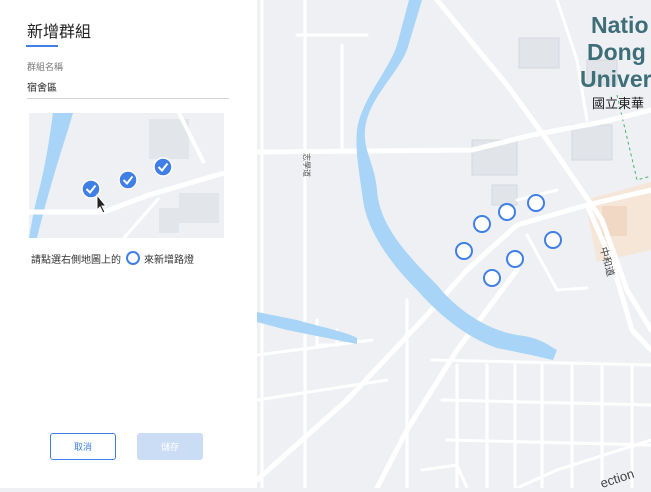 This screenshot has height=492, width=651. Describe the element at coordinates (76, 260) in the screenshot. I see `instruction-before: 請點選右側地圖上的` at that location.